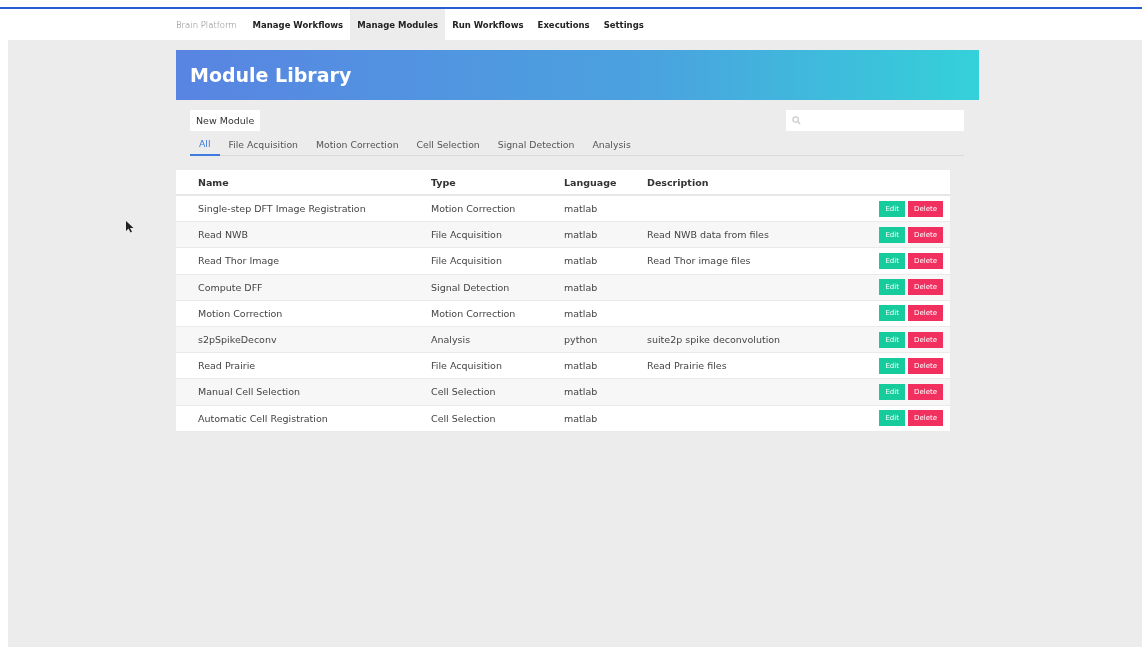 The image size is (1142, 647). Describe the element at coordinates (206, 24) in the screenshot. I see `brand-name: Brain Platform` at that location.